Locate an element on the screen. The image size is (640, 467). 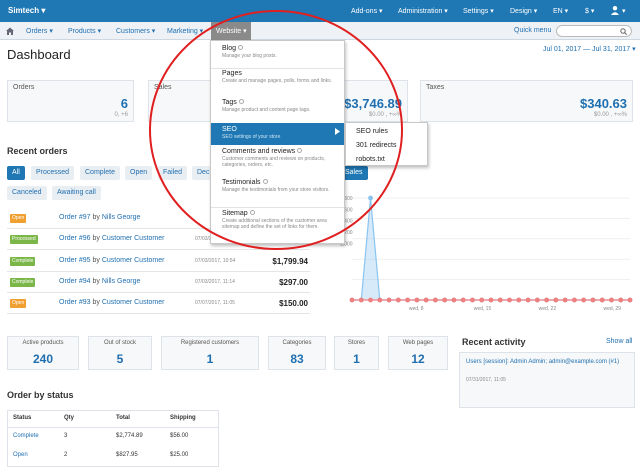
user-icon is located at coordinates (615, 10).